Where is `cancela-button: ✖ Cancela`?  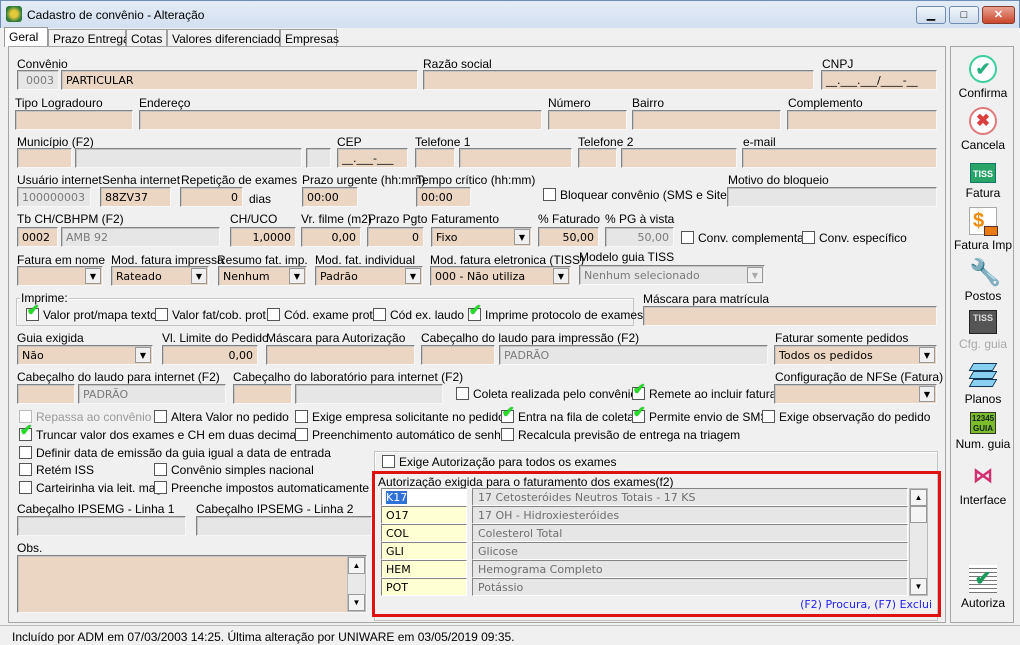 cancela-button: ✖ Cancela is located at coordinates (983, 129).